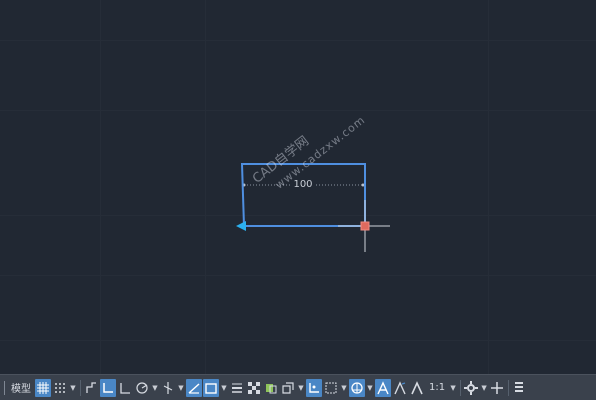  What do you see at coordinates (331, 388) in the screenshot?
I see `selection-filter-icon` at bounding box center [331, 388].